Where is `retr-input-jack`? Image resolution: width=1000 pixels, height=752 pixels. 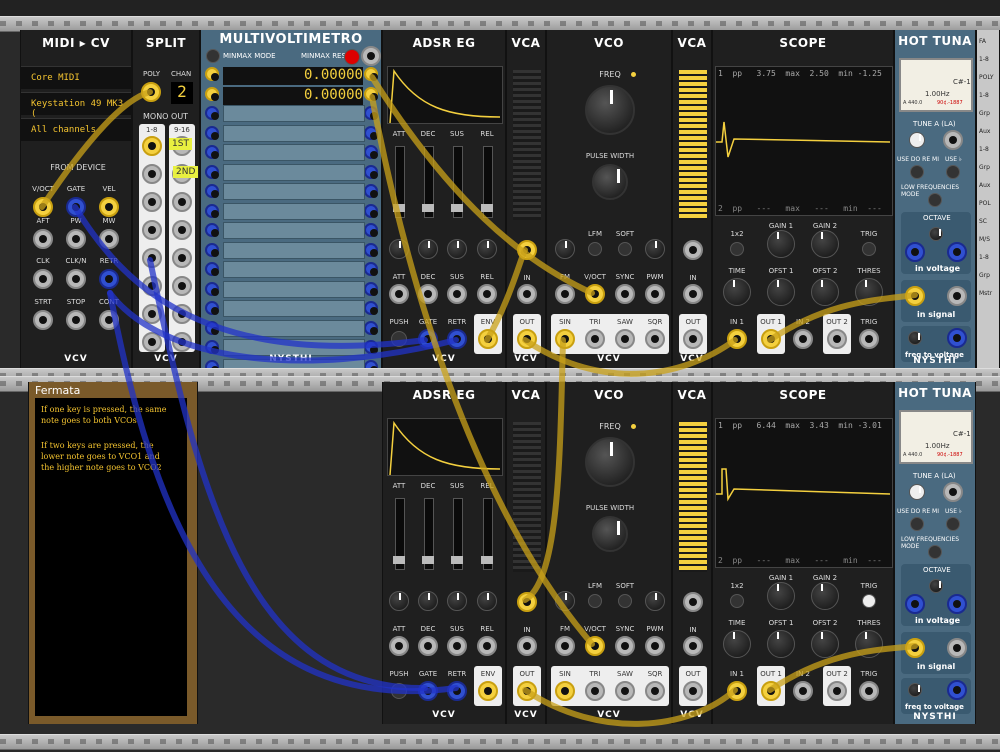
retr-input-jack is located at coordinates (457, 339).